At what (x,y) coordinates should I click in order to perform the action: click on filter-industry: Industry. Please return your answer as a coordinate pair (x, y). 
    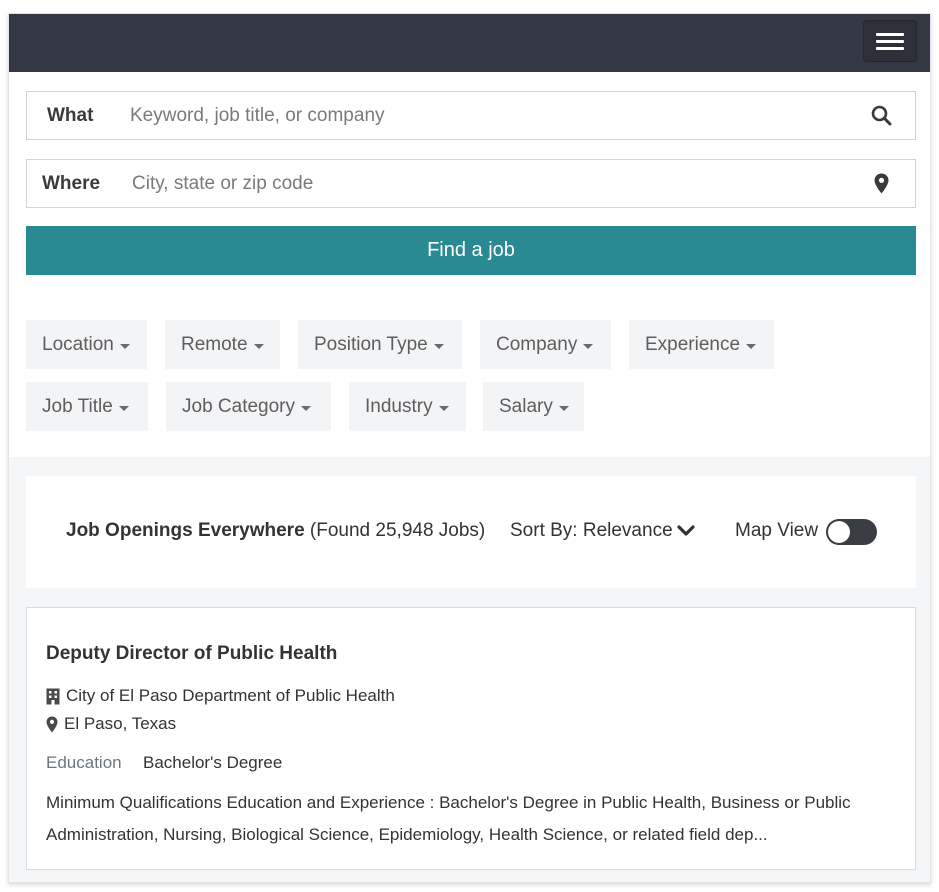
    Looking at the image, I should click on (407, 406).